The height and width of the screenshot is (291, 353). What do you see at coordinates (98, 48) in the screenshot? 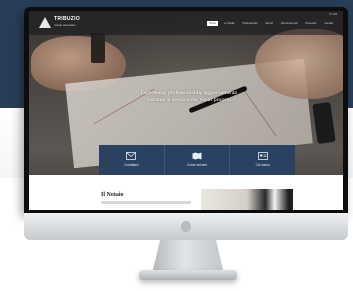
I see `stamp-photo` at bounding box center [98, 48].